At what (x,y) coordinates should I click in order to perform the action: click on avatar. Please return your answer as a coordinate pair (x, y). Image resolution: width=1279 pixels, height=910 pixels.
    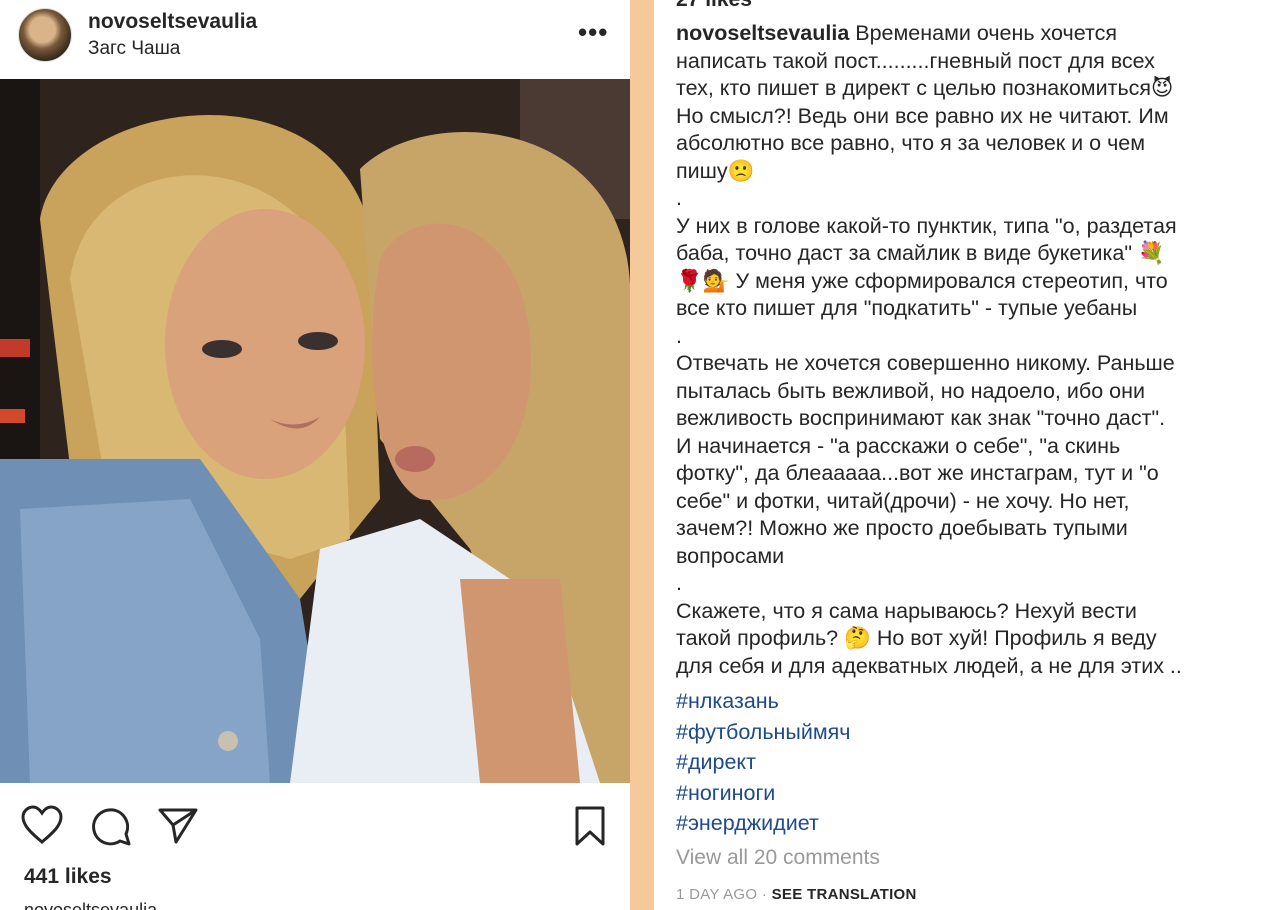
    Looking at the image, I should click on (45, 35).